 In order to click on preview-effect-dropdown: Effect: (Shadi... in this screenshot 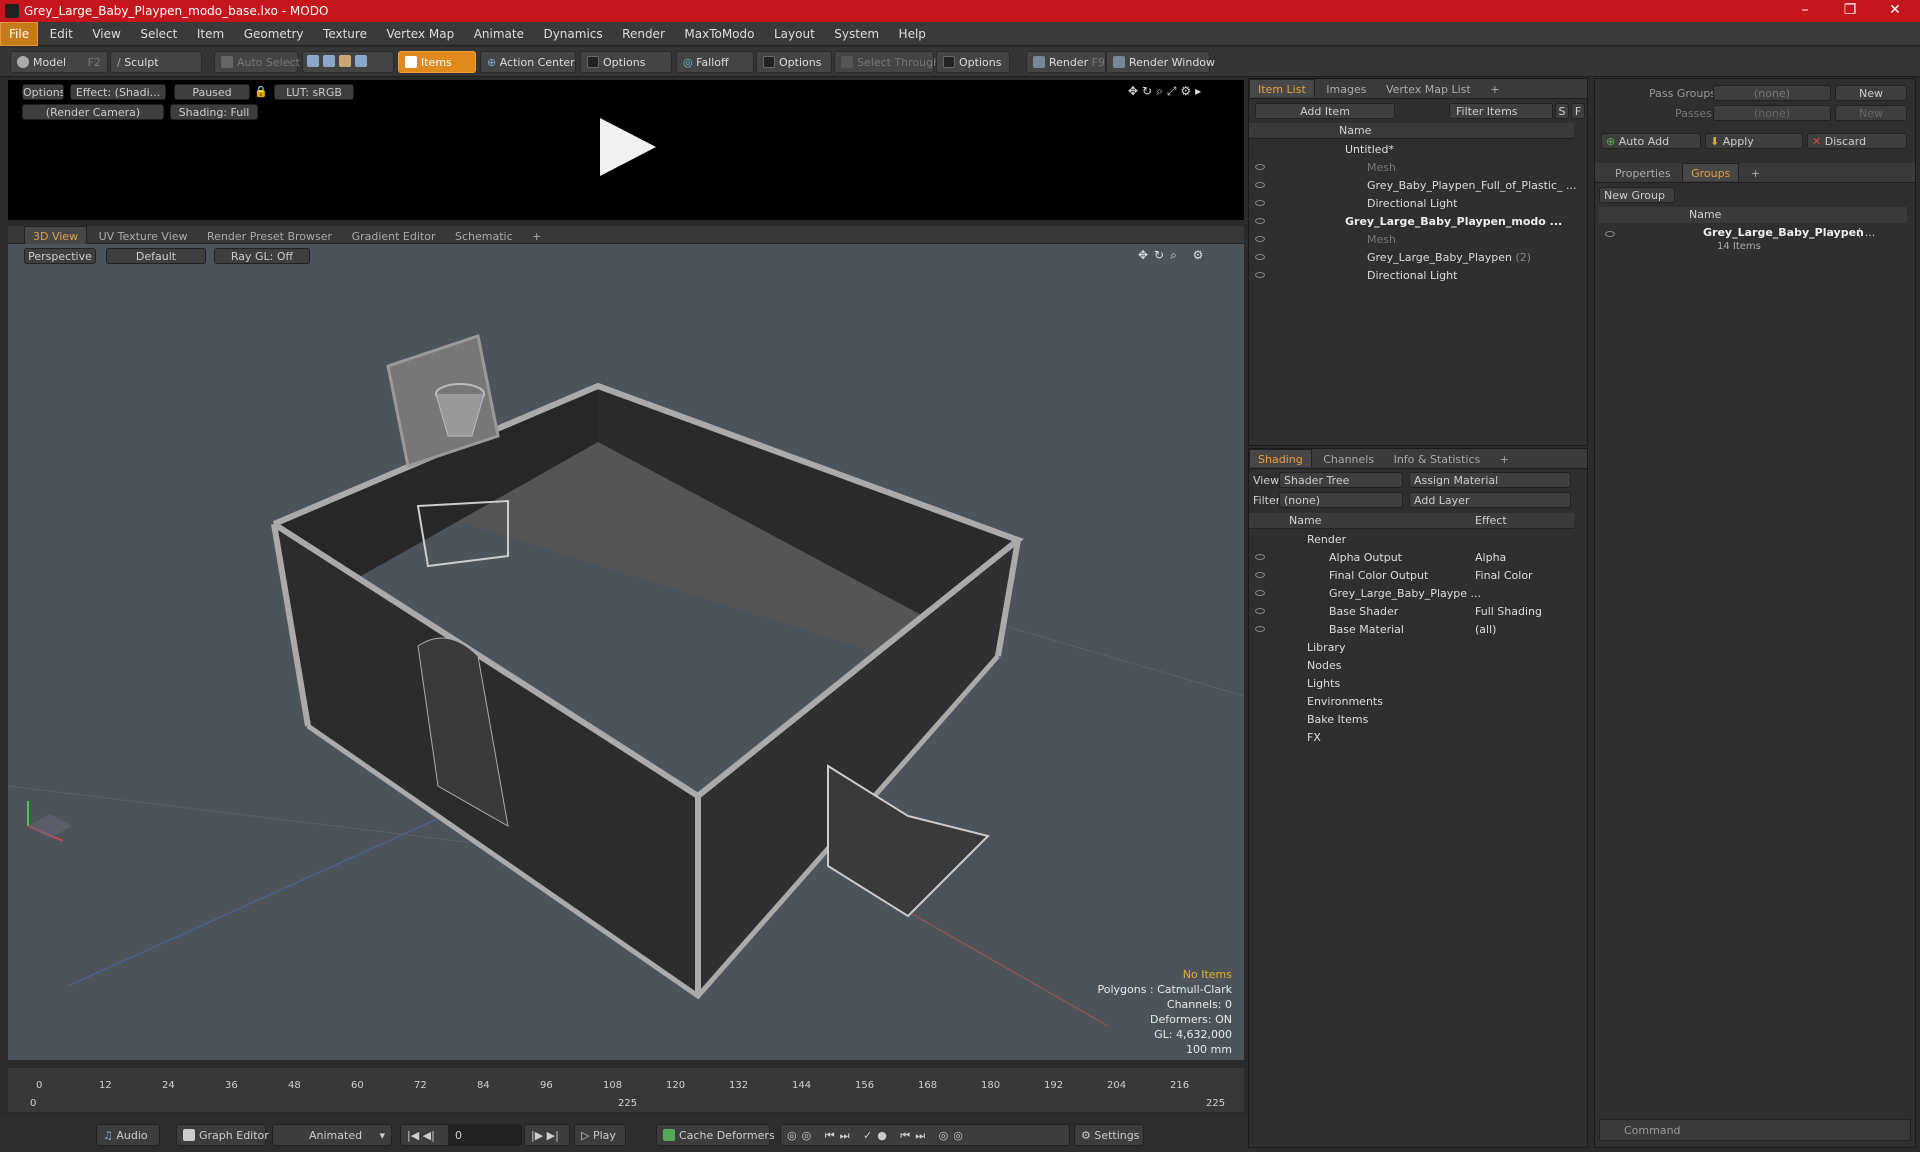, I will do `click(118, 92)`.